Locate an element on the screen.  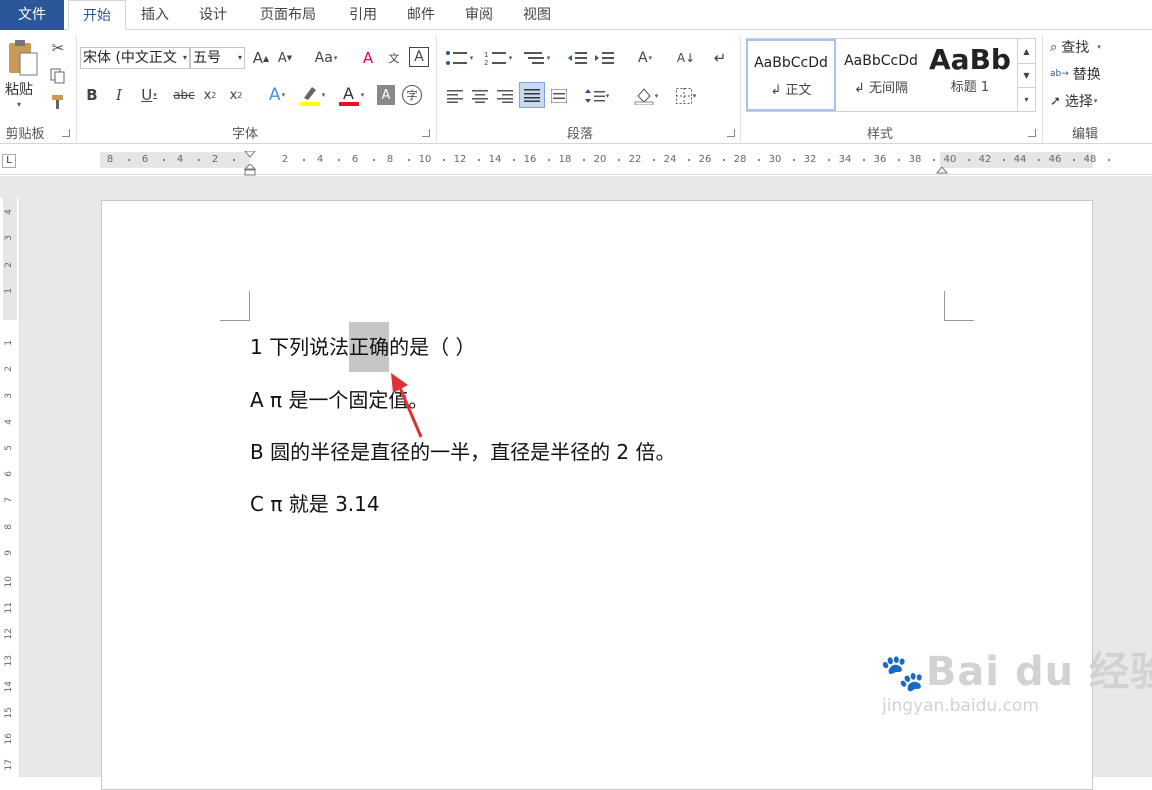
style-heading-1: AaBb 标题 1 is located at coordinates (970, 75).